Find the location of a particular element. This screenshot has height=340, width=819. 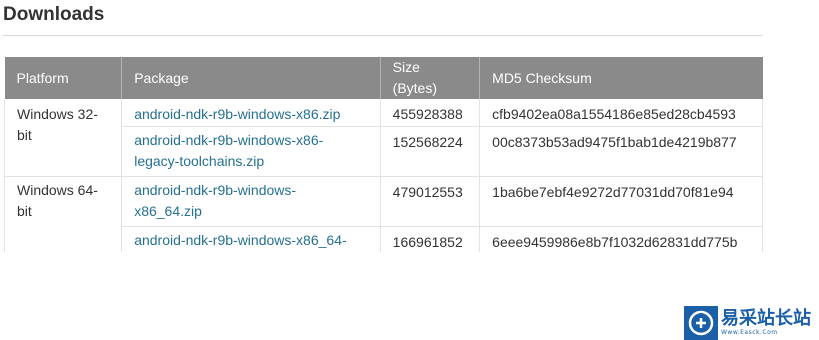

size-cell: 152568224 is located at coordinates (430, 151).